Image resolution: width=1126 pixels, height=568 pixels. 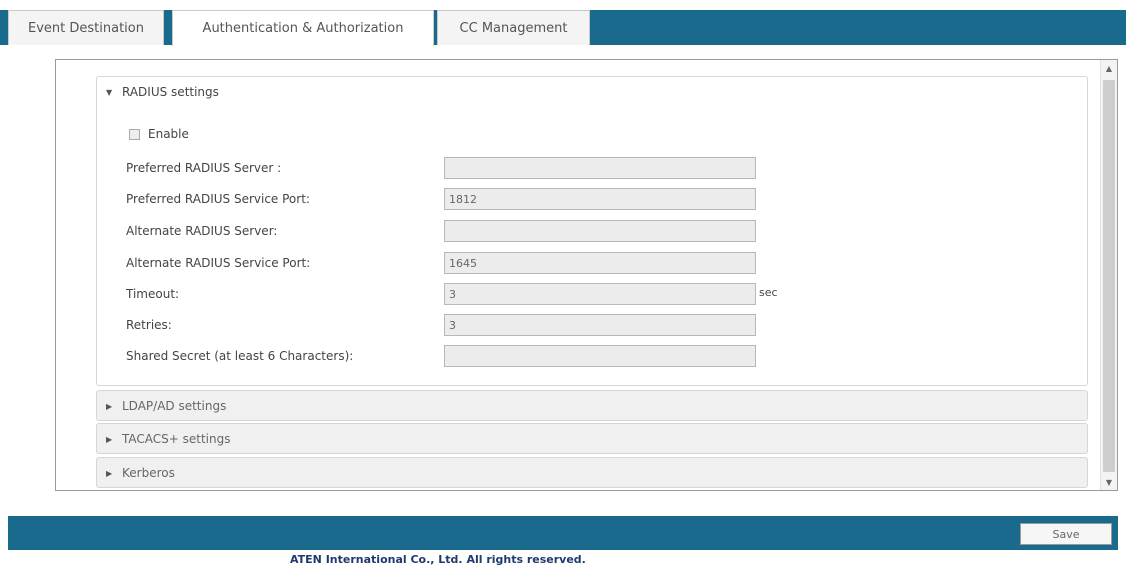 What do you see at coordinates (1066, 534) in the screenshot?
I see `save-button: Save` at bounding box center [1066, 534].